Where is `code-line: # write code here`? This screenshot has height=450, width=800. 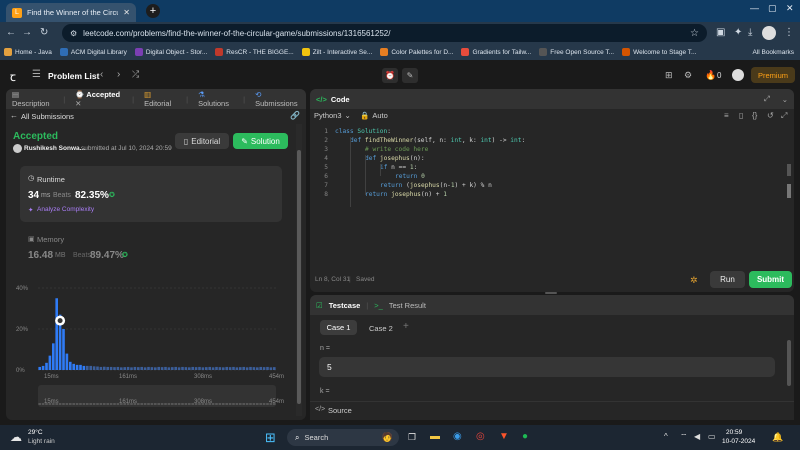
code-line: # write code here is located at coordinates (396, 149).